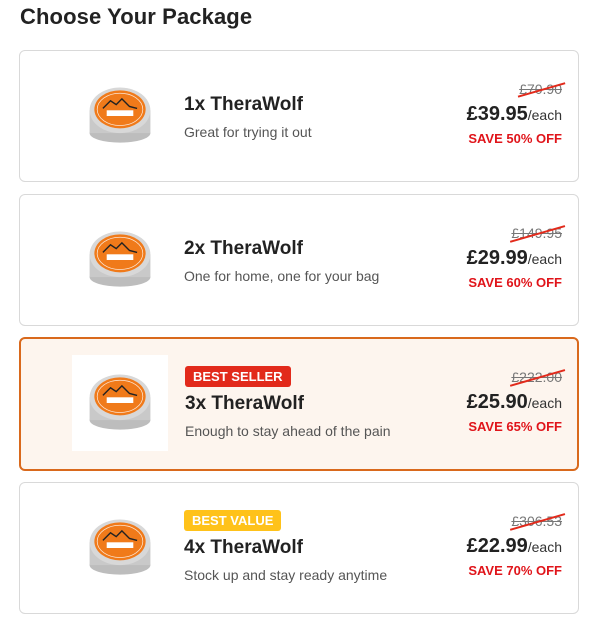  I want to click on package-subtitle: Great for trying it out, so click(248, 132).